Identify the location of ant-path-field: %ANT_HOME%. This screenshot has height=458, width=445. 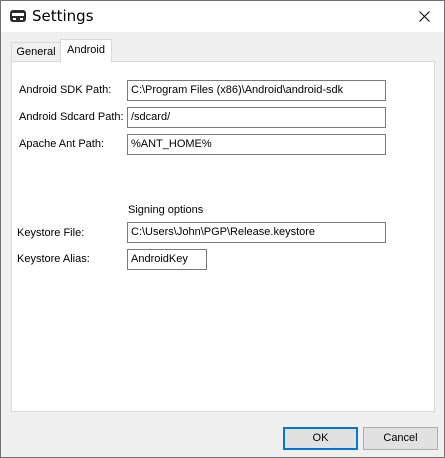
(256, 144).